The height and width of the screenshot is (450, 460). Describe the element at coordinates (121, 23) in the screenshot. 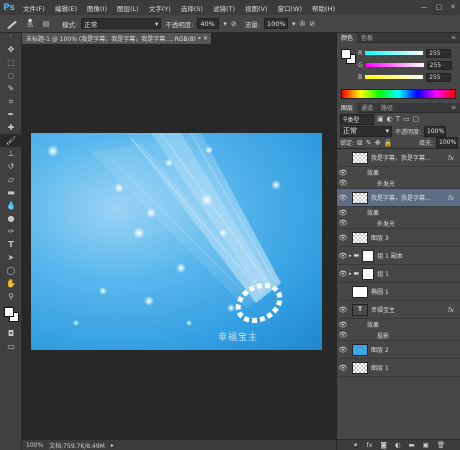

I see `mode-select: 正常 ▾` at that location.